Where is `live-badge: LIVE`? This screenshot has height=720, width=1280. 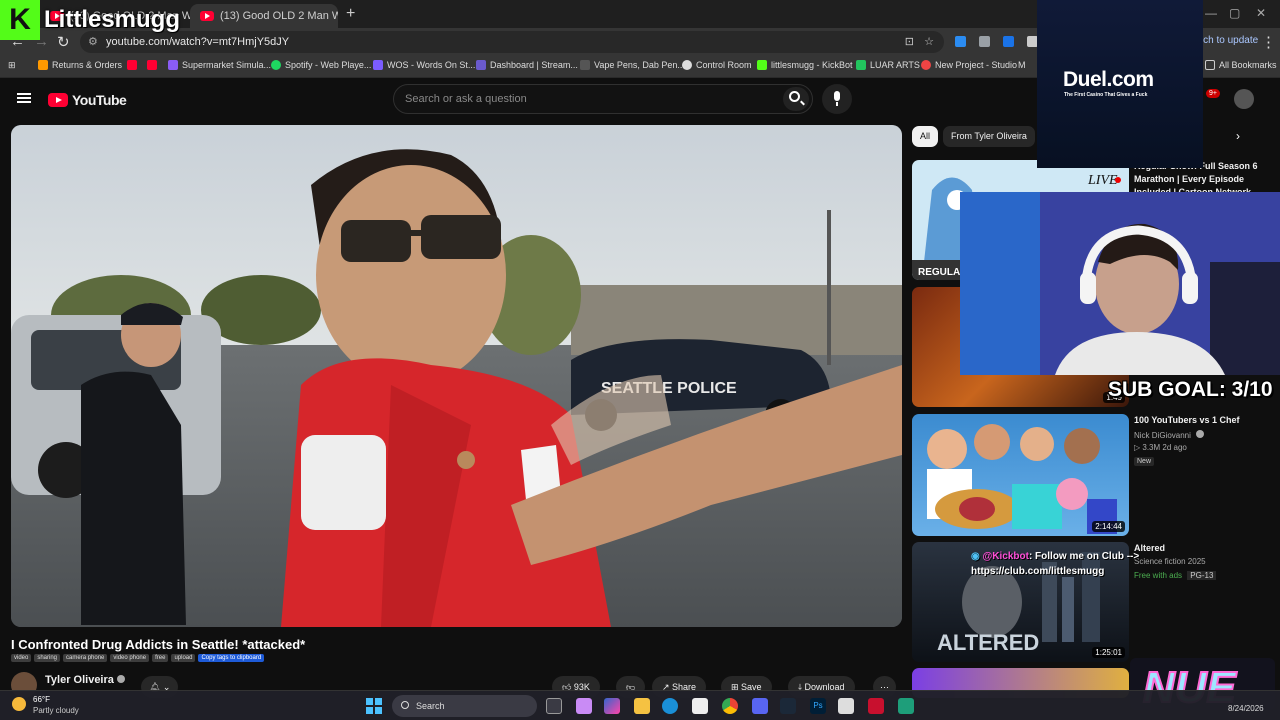
live-badge: LIVE is located at coordinates (1102, 180).